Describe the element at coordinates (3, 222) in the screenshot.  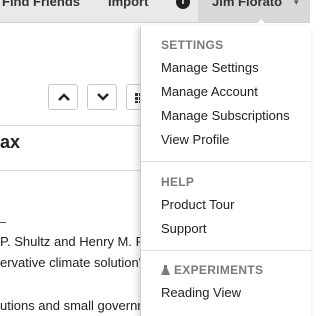
I see `text-fragment` at that location.